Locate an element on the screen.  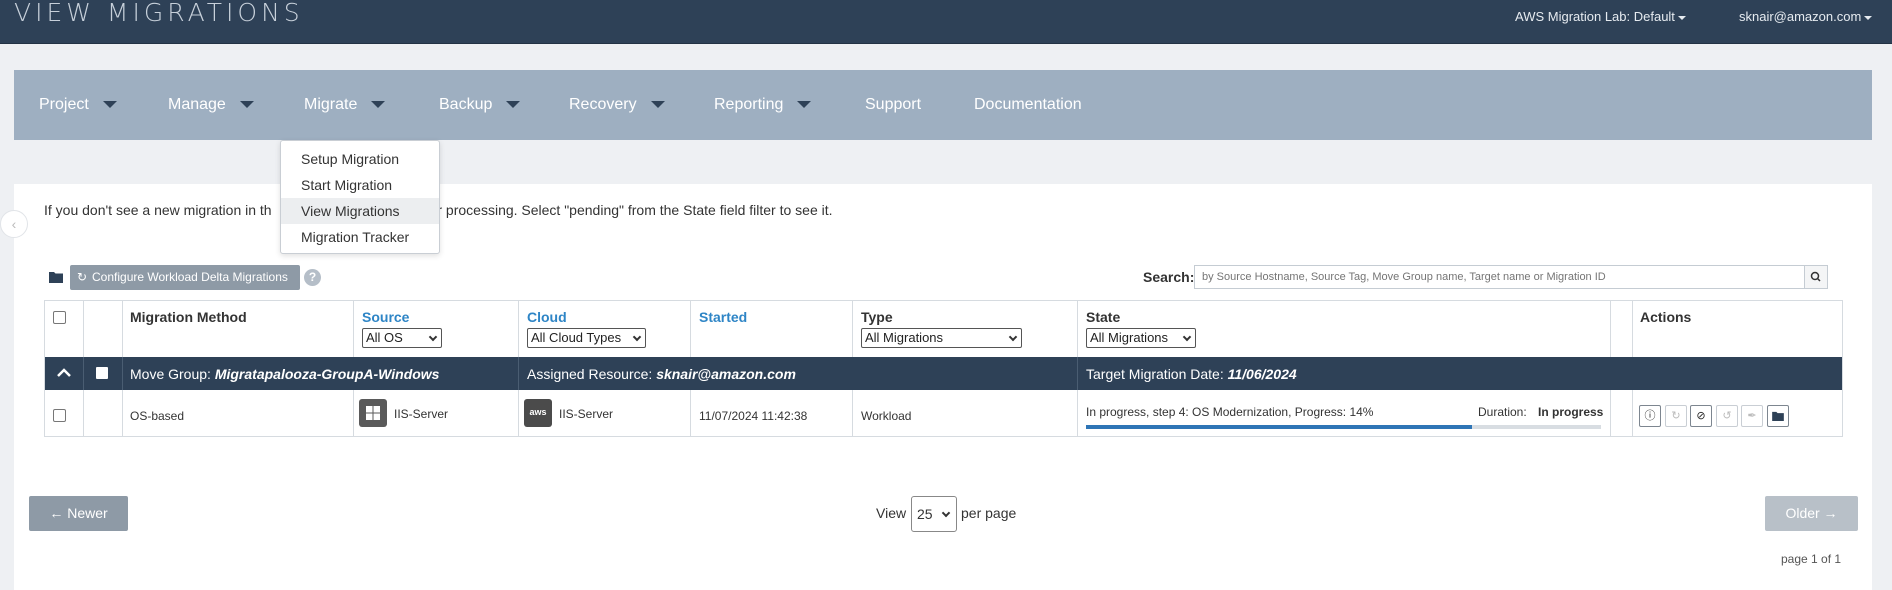
select-all-checkbox is located at coordinates (59, 317).